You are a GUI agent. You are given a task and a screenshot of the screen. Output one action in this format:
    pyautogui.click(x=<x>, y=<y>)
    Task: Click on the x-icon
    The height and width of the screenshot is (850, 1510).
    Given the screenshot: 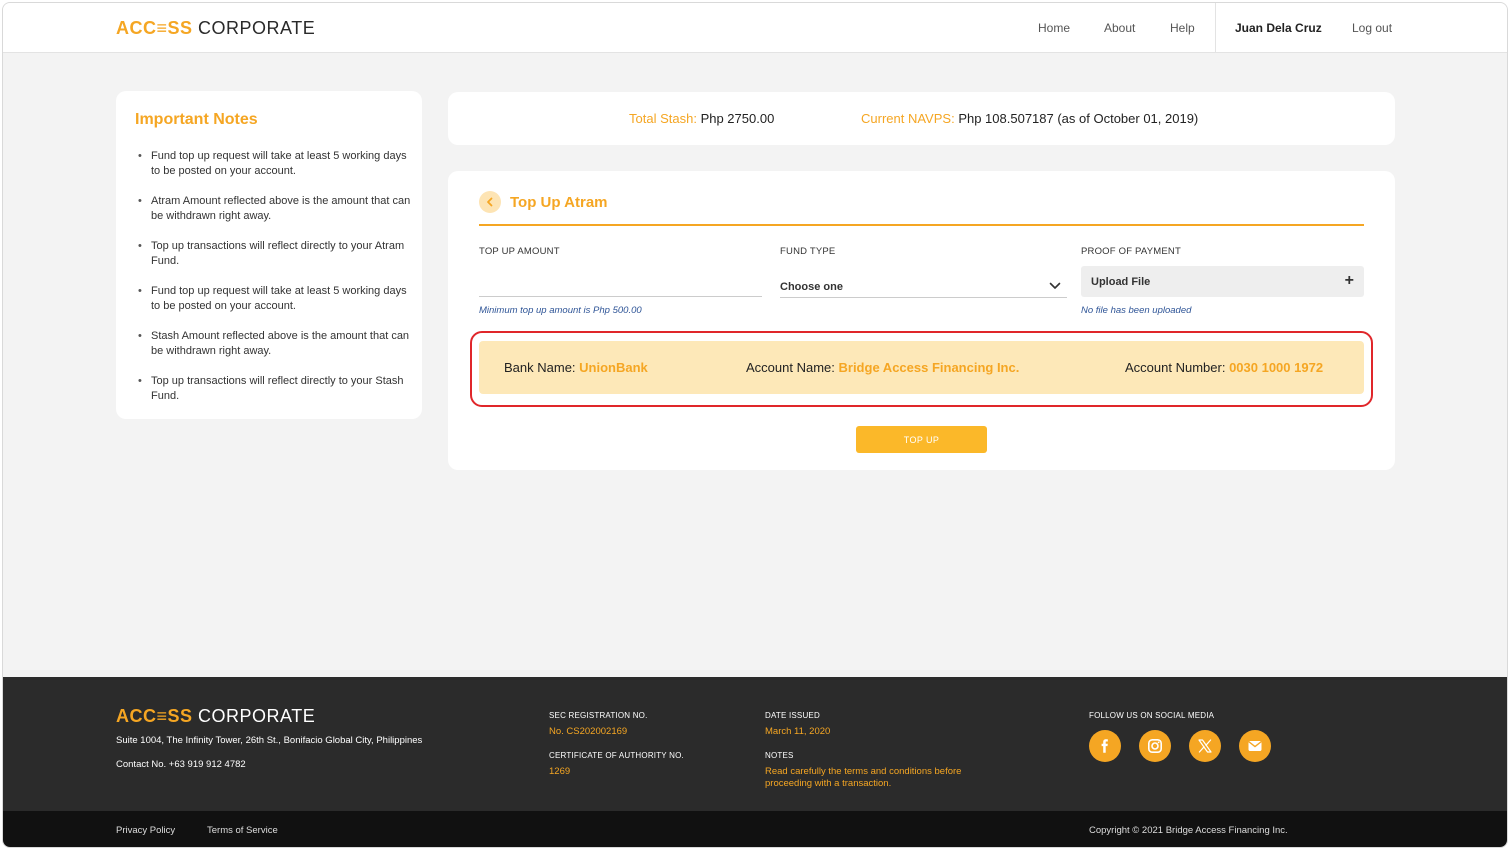 What is the action you would take?
    pyautogui.click(x=1205, y=746)
    